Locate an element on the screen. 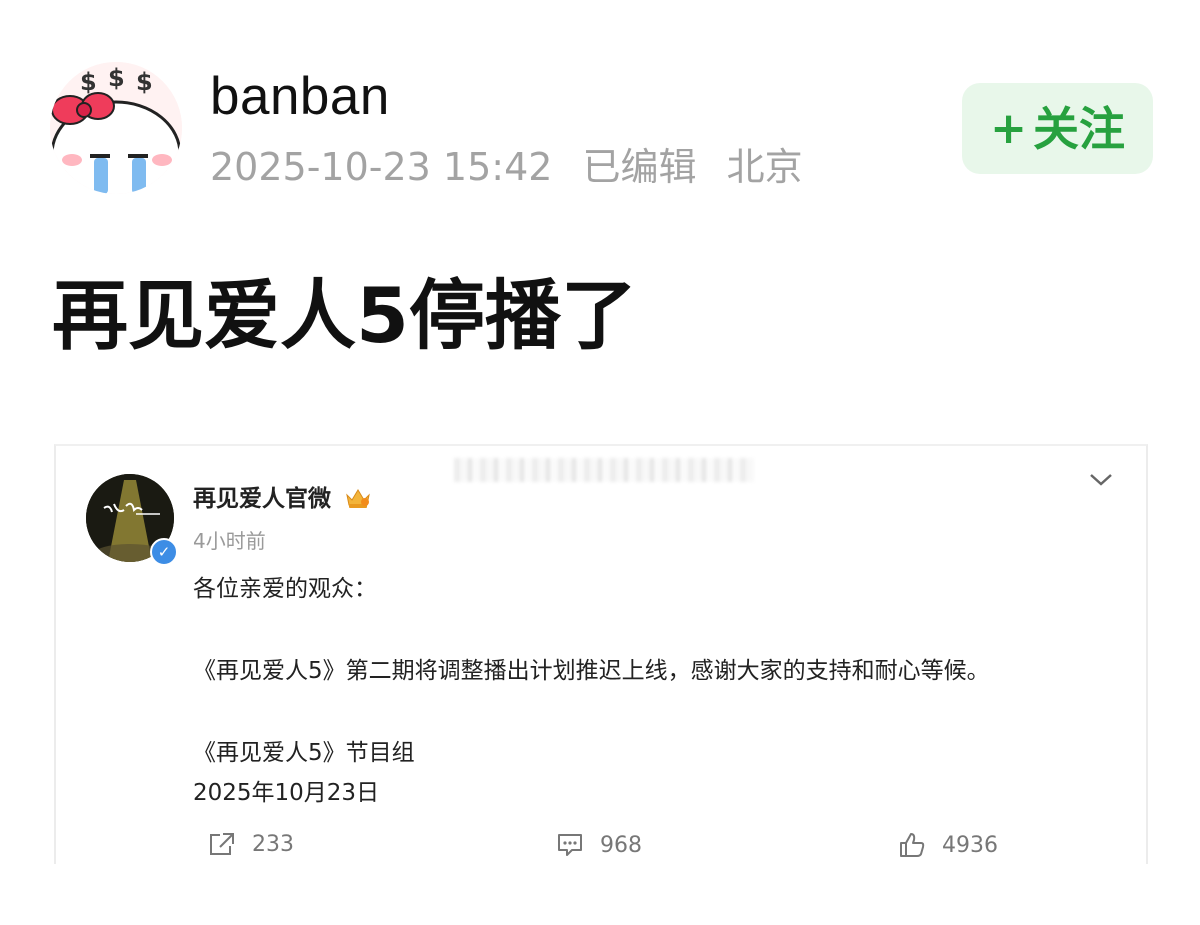  follow-label: 关注 is located at coordinates (1078, 128).